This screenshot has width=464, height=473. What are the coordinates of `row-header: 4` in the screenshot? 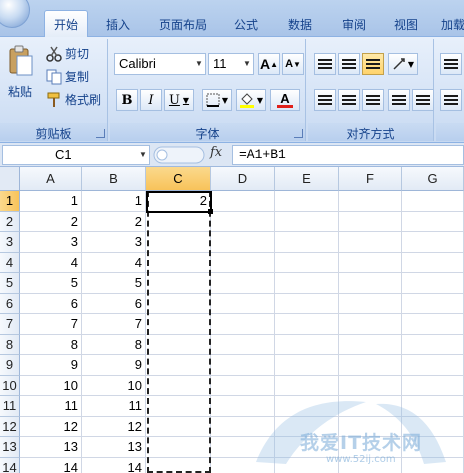 It's located at (10, 262).